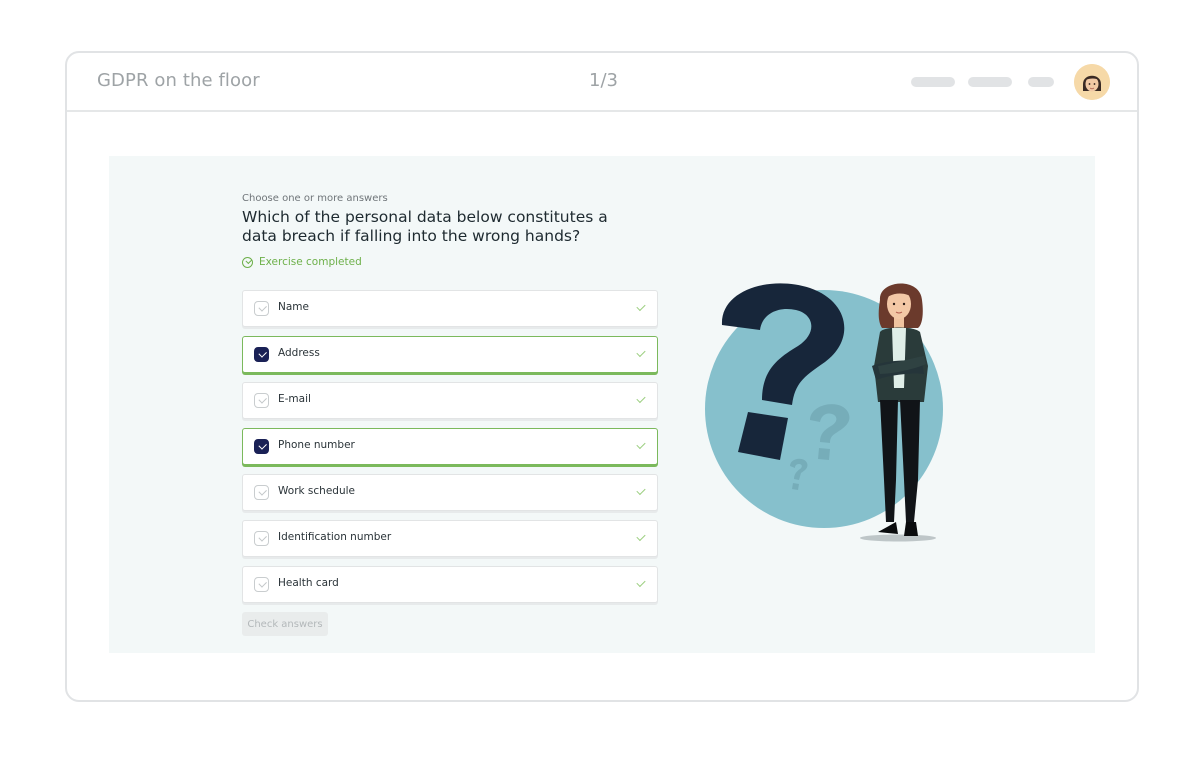 The height and width of the screenshot is (757, 1200). I want to click on option-name: Name, so click(450, 308).